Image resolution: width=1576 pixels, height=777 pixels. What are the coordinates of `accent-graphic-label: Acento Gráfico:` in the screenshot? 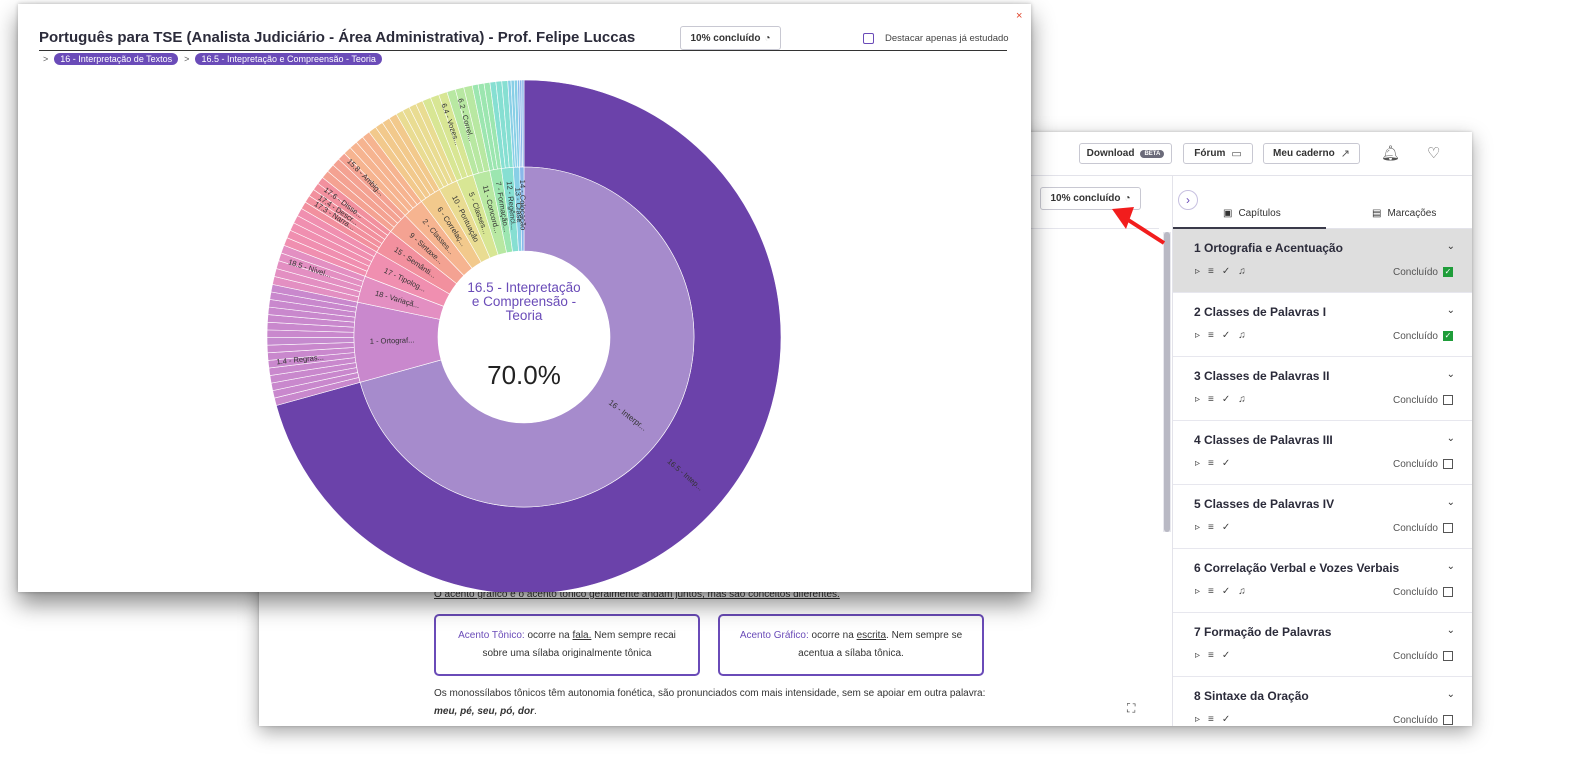 It's located at (774, 635).